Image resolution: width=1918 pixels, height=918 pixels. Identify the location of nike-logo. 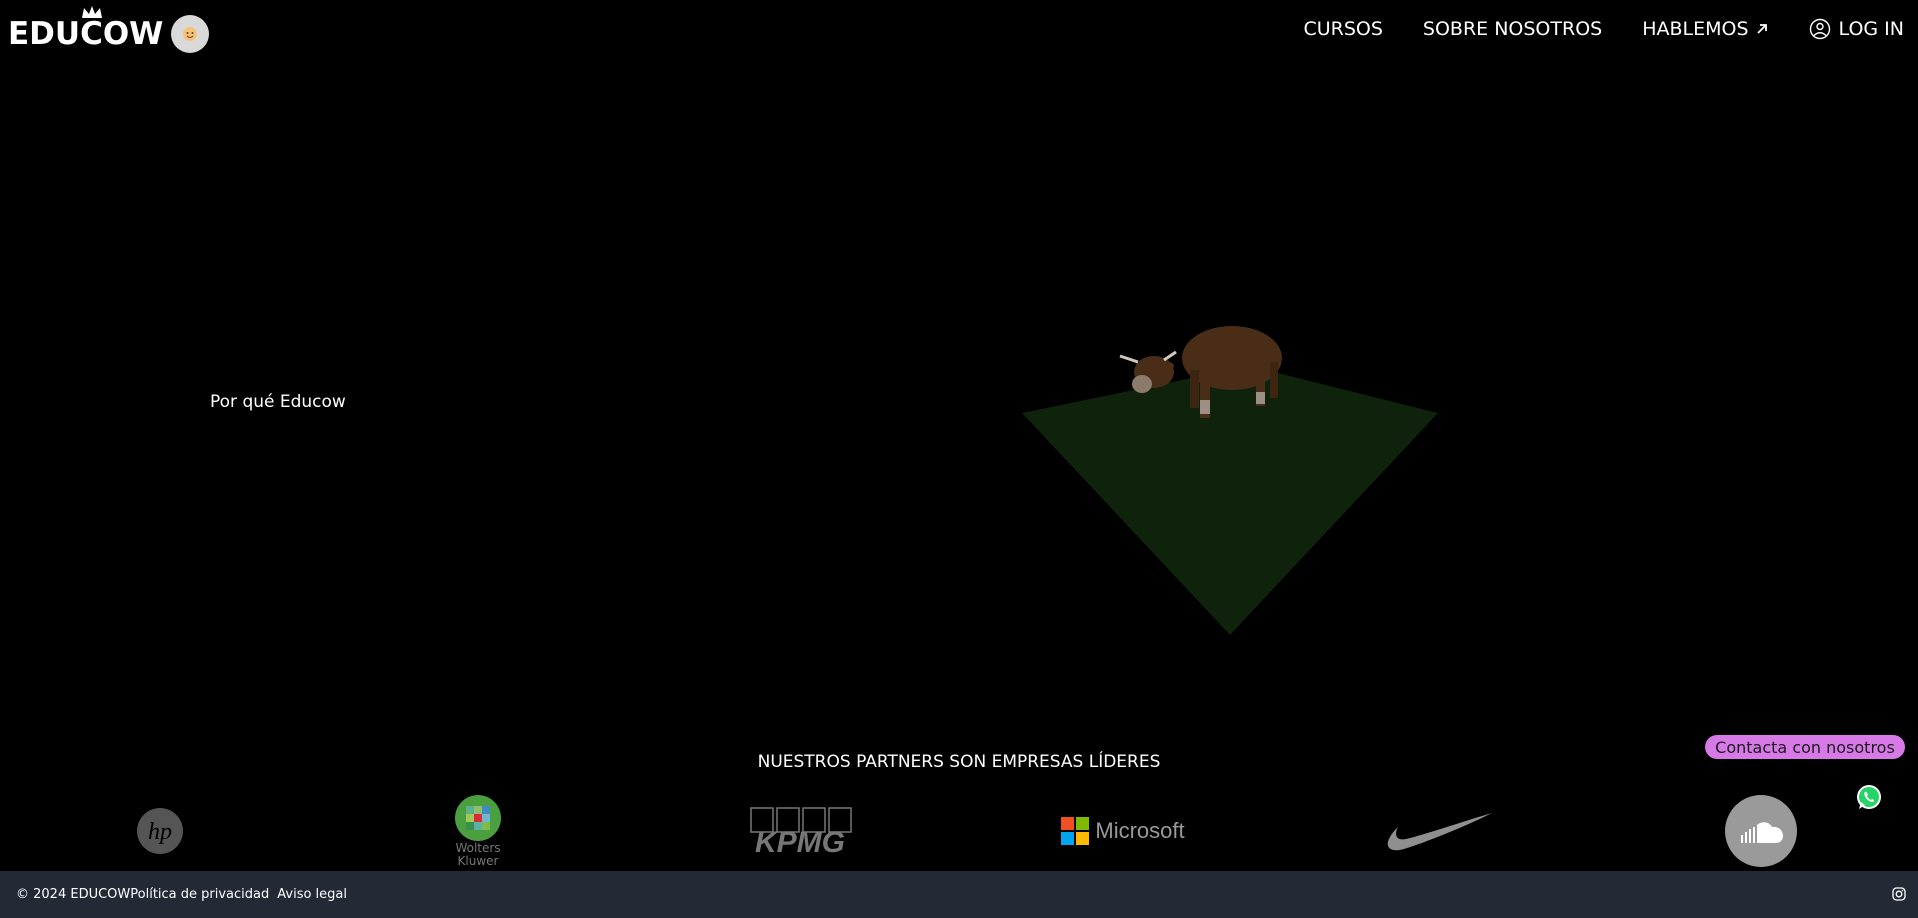
(1439, 831).